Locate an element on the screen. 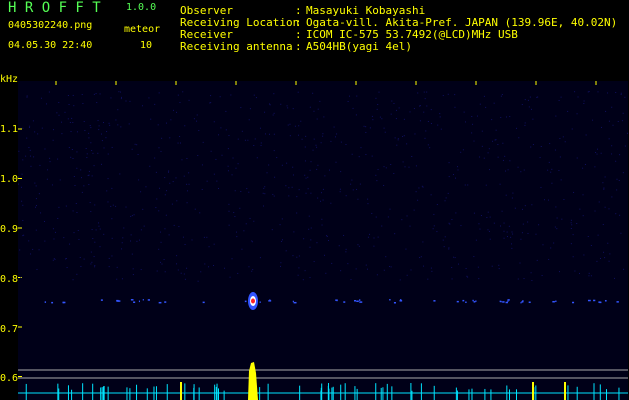 The image size is (629, 400). date-time: 04.05.30 22:40 is located at coordinates (50, 45).